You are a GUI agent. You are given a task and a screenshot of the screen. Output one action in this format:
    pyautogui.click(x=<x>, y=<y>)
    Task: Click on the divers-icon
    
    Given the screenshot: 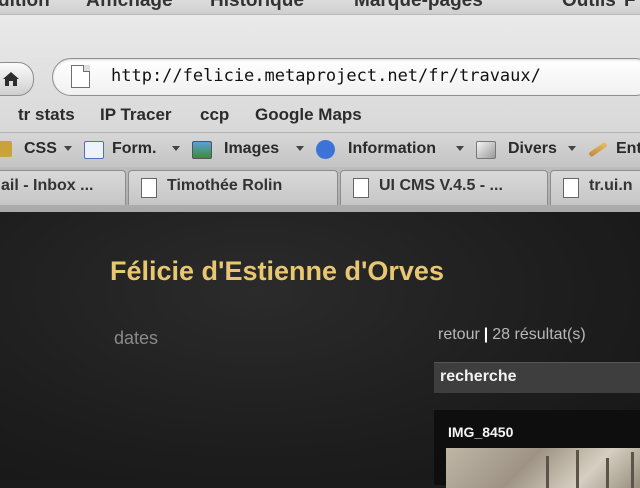 What is the action you would take?
    pyautogui.click(x=486, y=150)
    